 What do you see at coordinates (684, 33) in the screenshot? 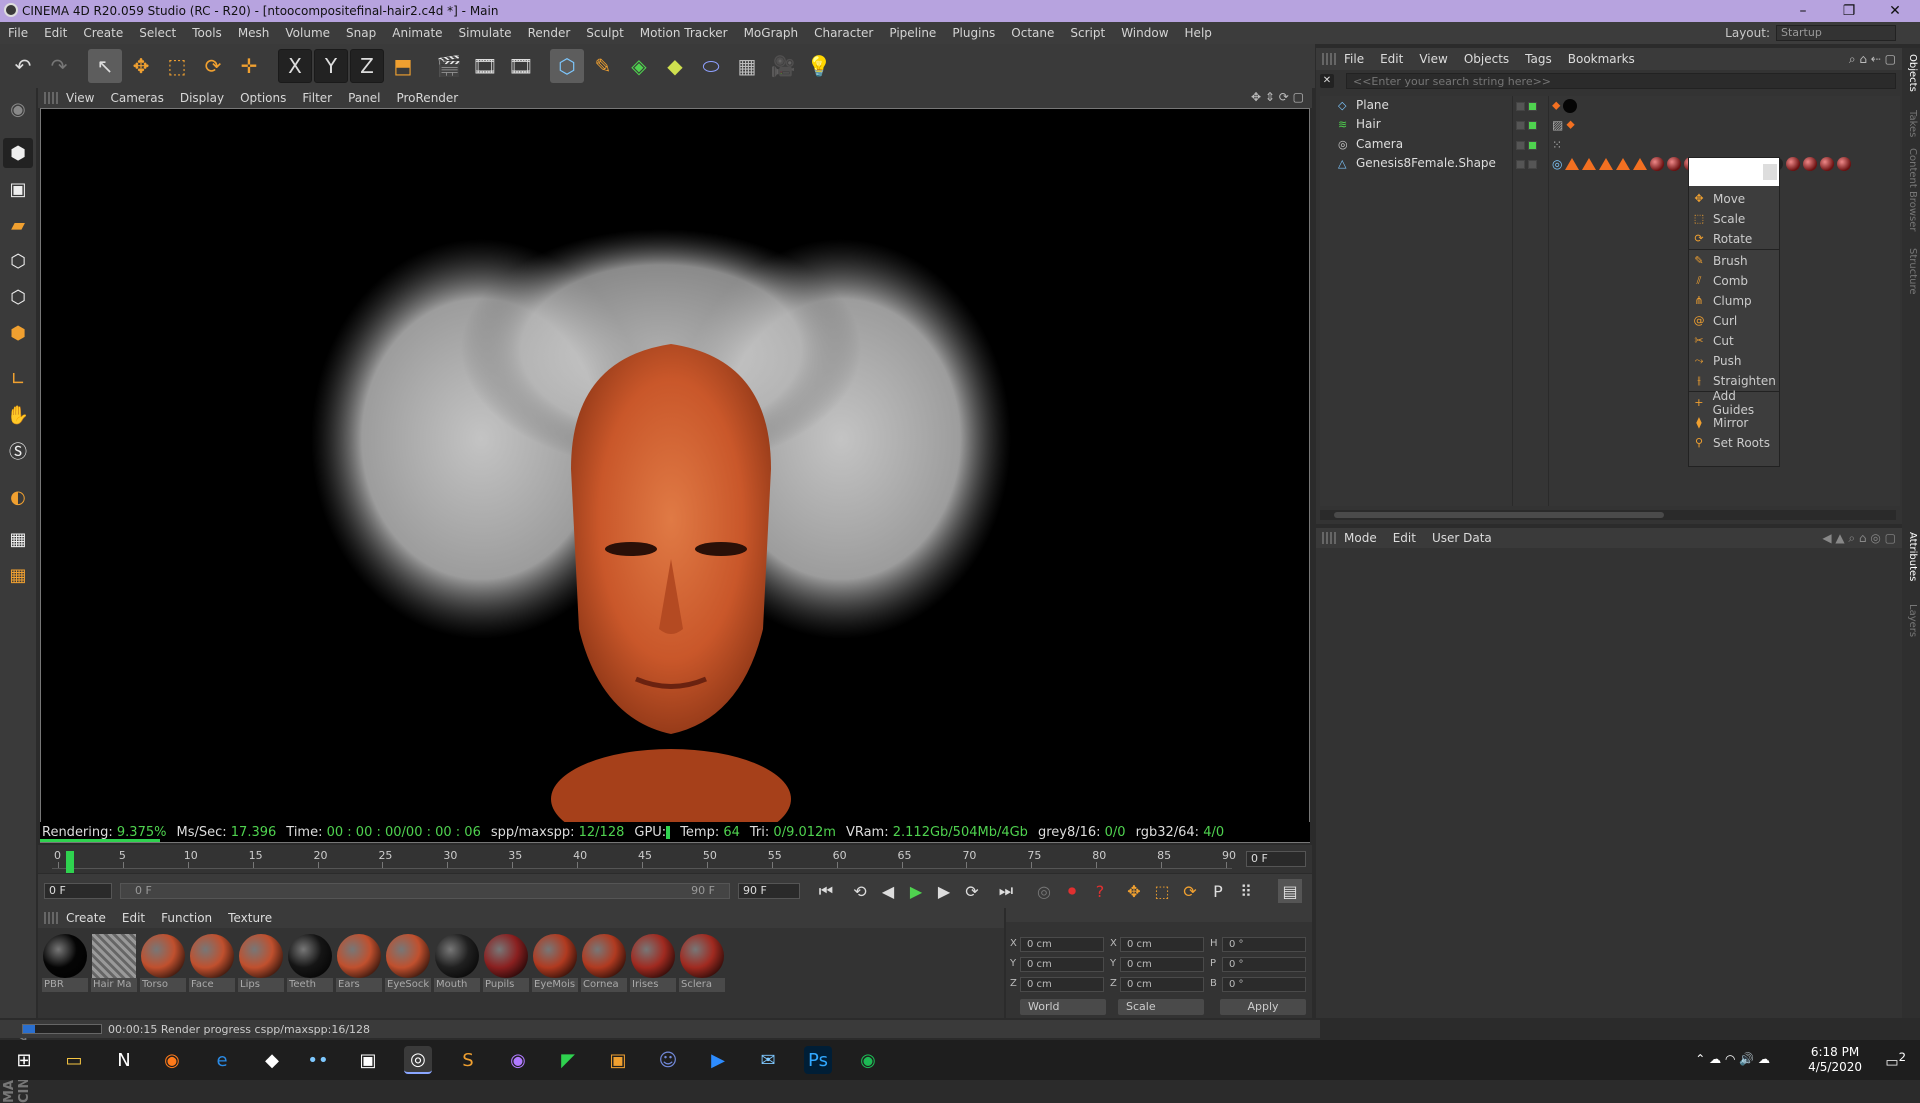
I see `menu-motion-tracker: Motion Tracker` at bounding box center [684, 33].